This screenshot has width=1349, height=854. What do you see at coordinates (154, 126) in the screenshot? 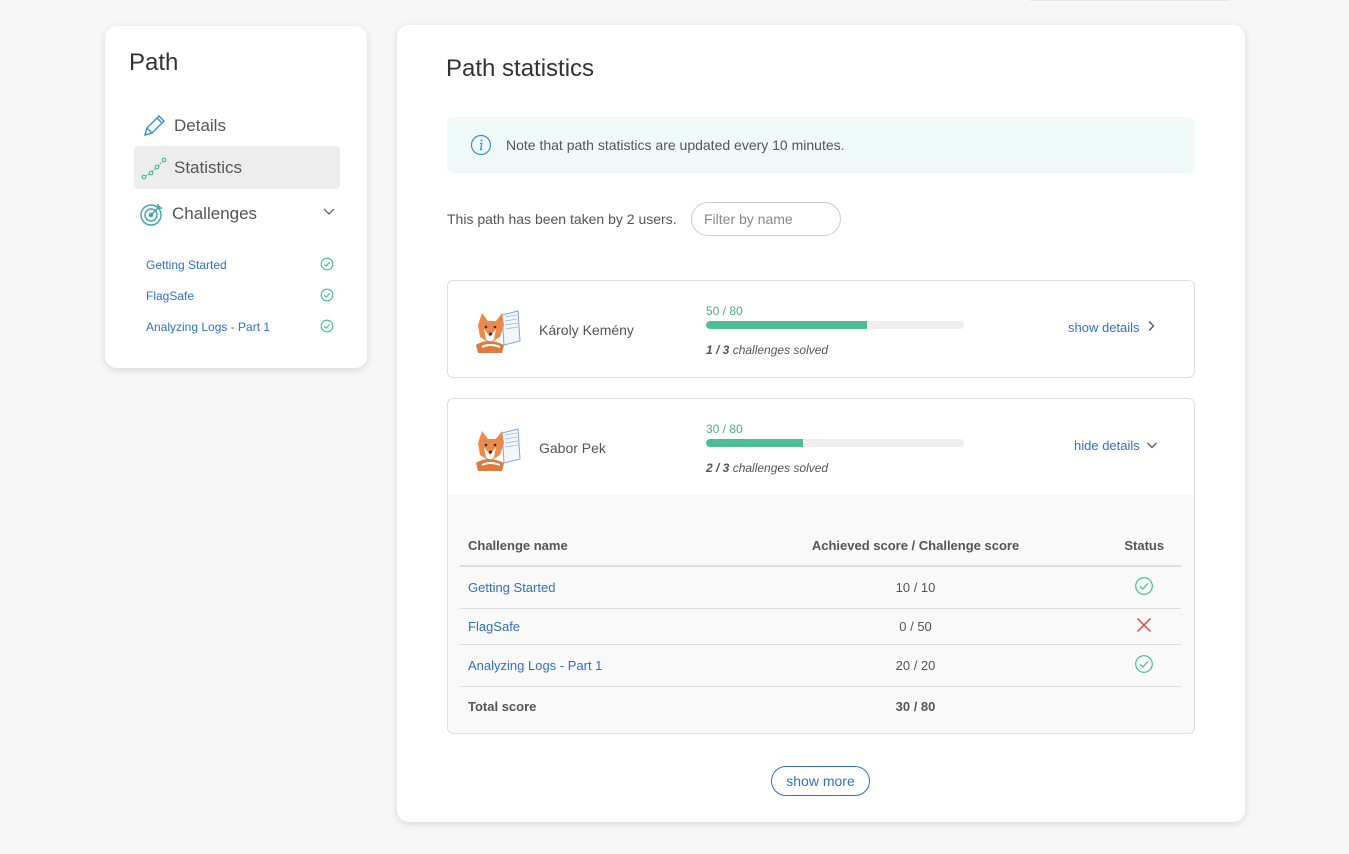
I see `pencil-icon` at bounding box center [154, 126].